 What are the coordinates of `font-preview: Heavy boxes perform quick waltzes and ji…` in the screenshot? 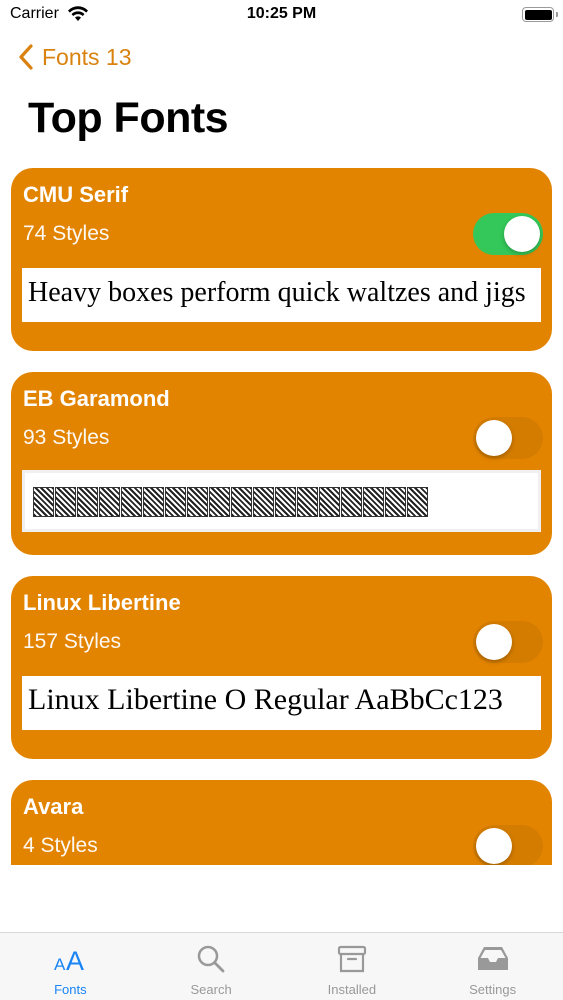 It's located at (281, 295).